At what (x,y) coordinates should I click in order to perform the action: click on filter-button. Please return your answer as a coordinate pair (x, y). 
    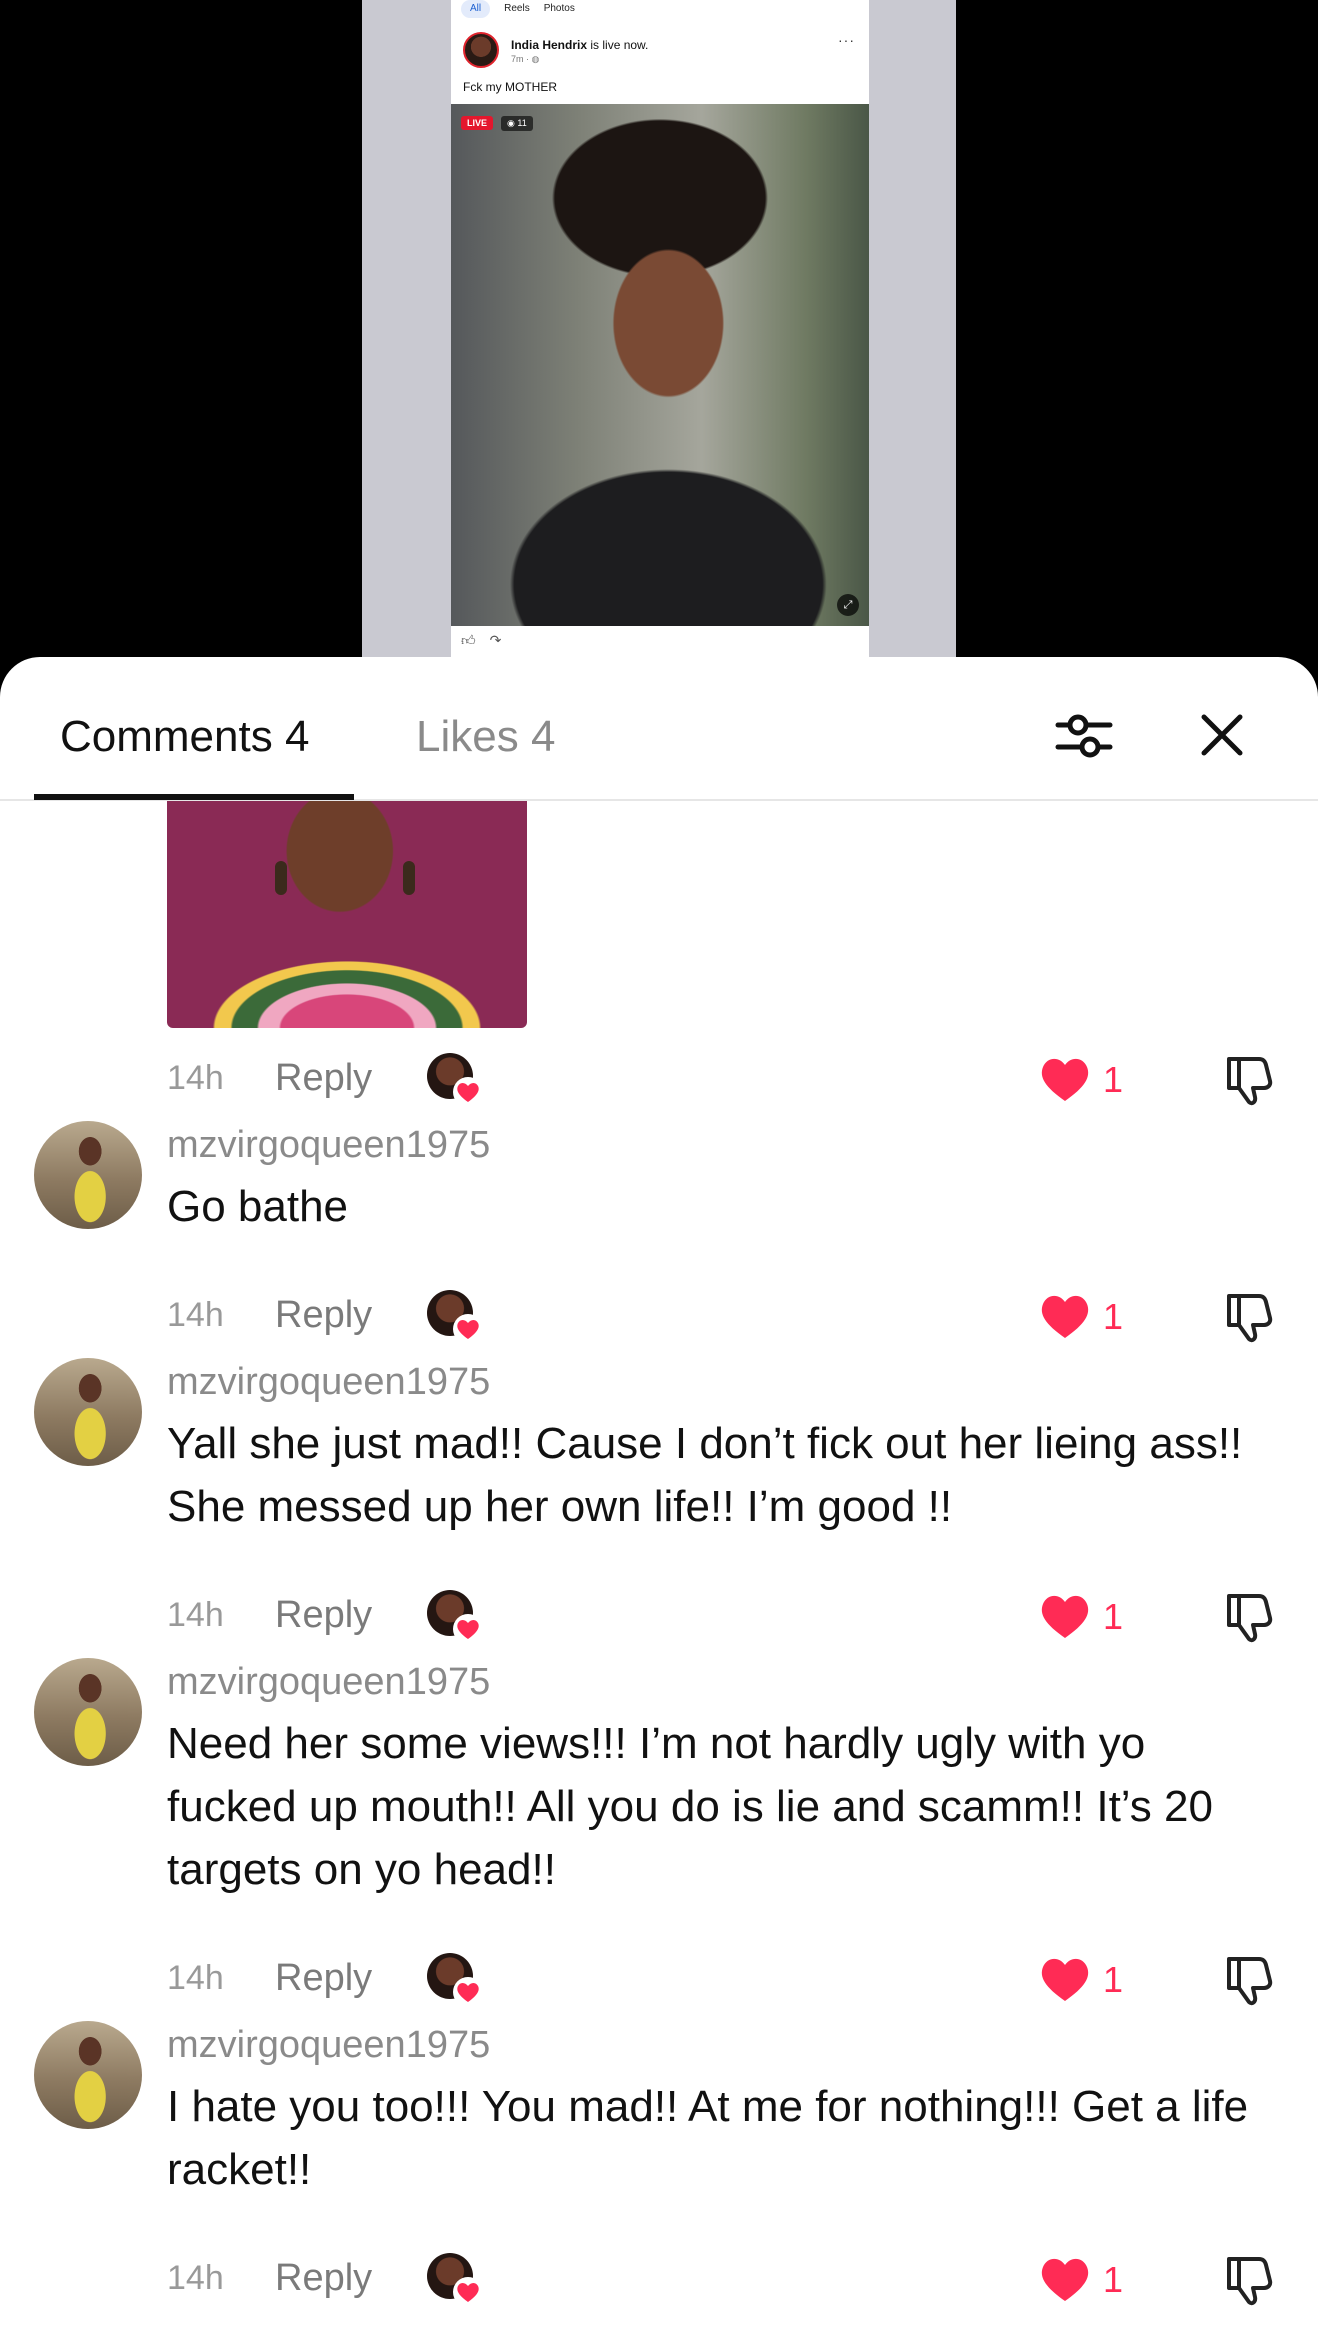
    Looking at the image, I should click on (1084, 735).